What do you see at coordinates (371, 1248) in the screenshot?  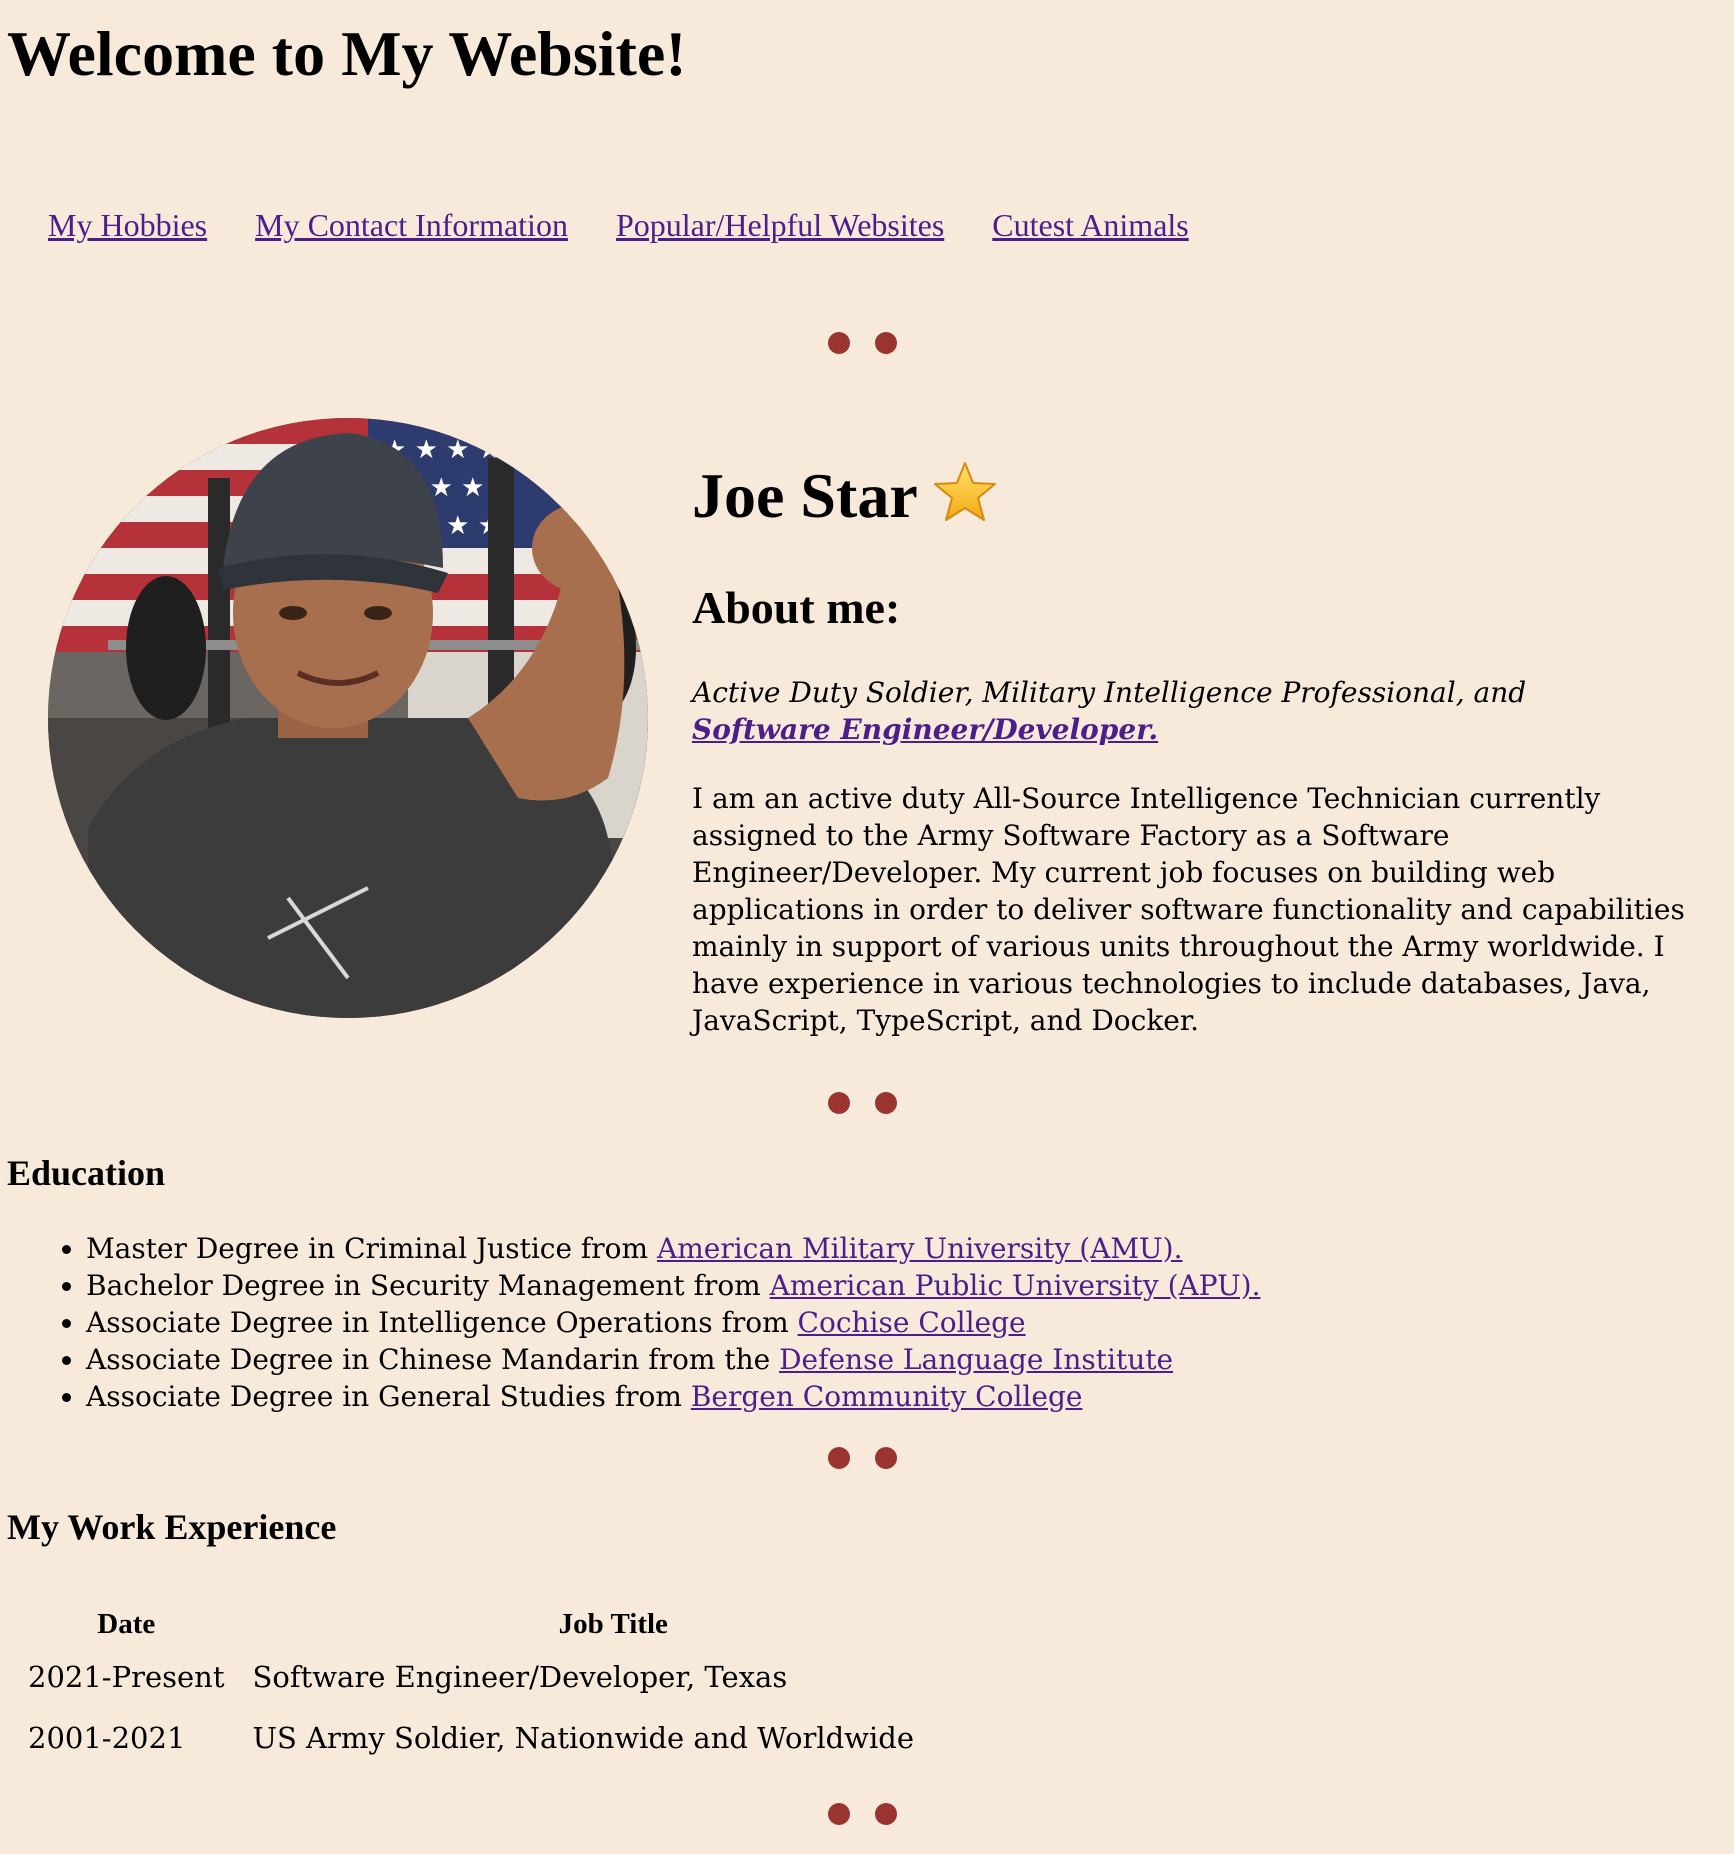 I see `education-degree: Master Degree in Criminal Justice from` at bounding box center [371, 1248].